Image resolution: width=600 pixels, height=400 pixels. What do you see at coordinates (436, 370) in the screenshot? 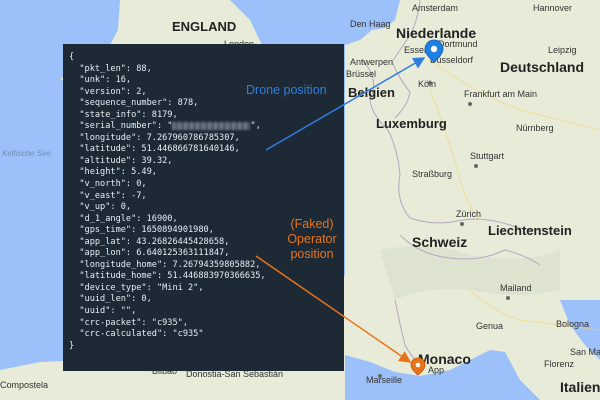
I see `label-app: App` at bounding box center [436, 370].